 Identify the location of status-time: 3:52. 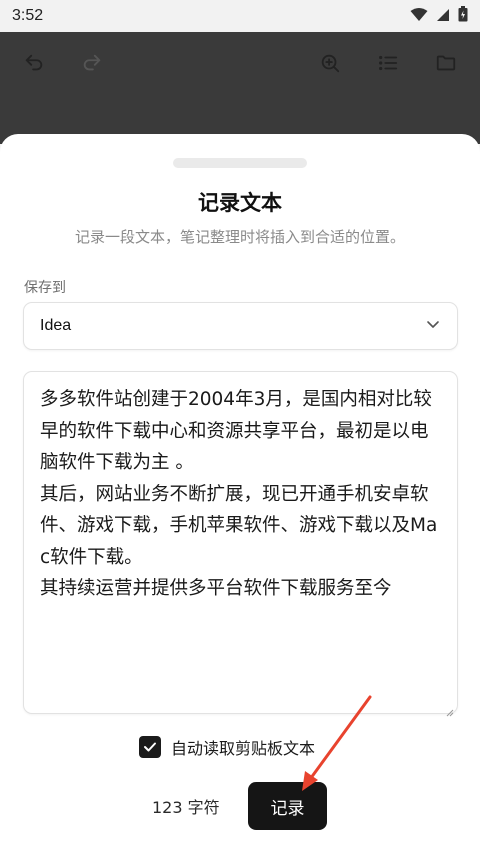
(28, 15).